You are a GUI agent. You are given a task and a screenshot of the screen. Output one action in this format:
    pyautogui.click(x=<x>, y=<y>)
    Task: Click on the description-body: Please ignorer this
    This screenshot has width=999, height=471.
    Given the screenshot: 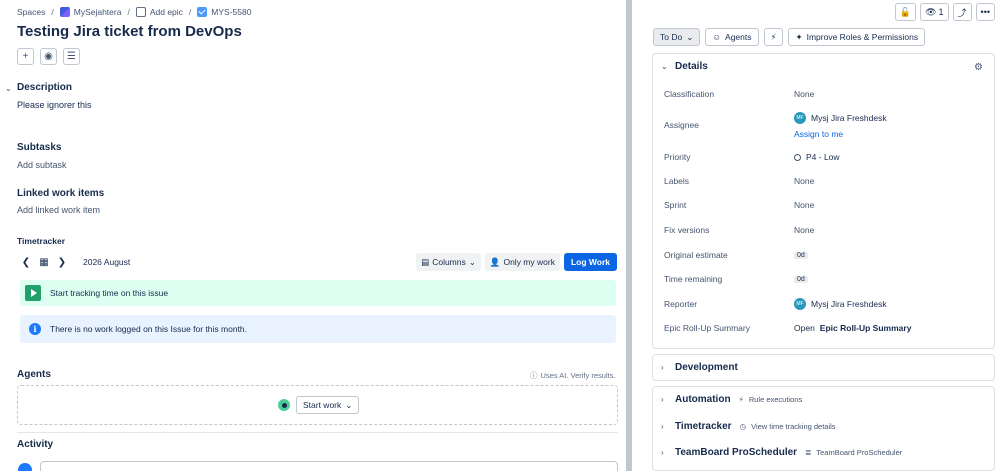 What is the action you would take?
    pyautogui.click(x=54, y=105)
    